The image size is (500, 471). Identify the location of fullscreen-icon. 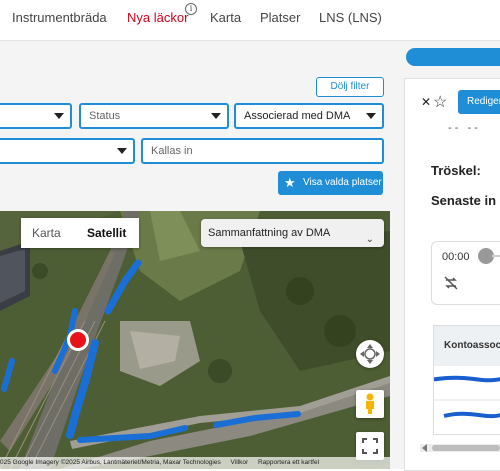
(370, 446).